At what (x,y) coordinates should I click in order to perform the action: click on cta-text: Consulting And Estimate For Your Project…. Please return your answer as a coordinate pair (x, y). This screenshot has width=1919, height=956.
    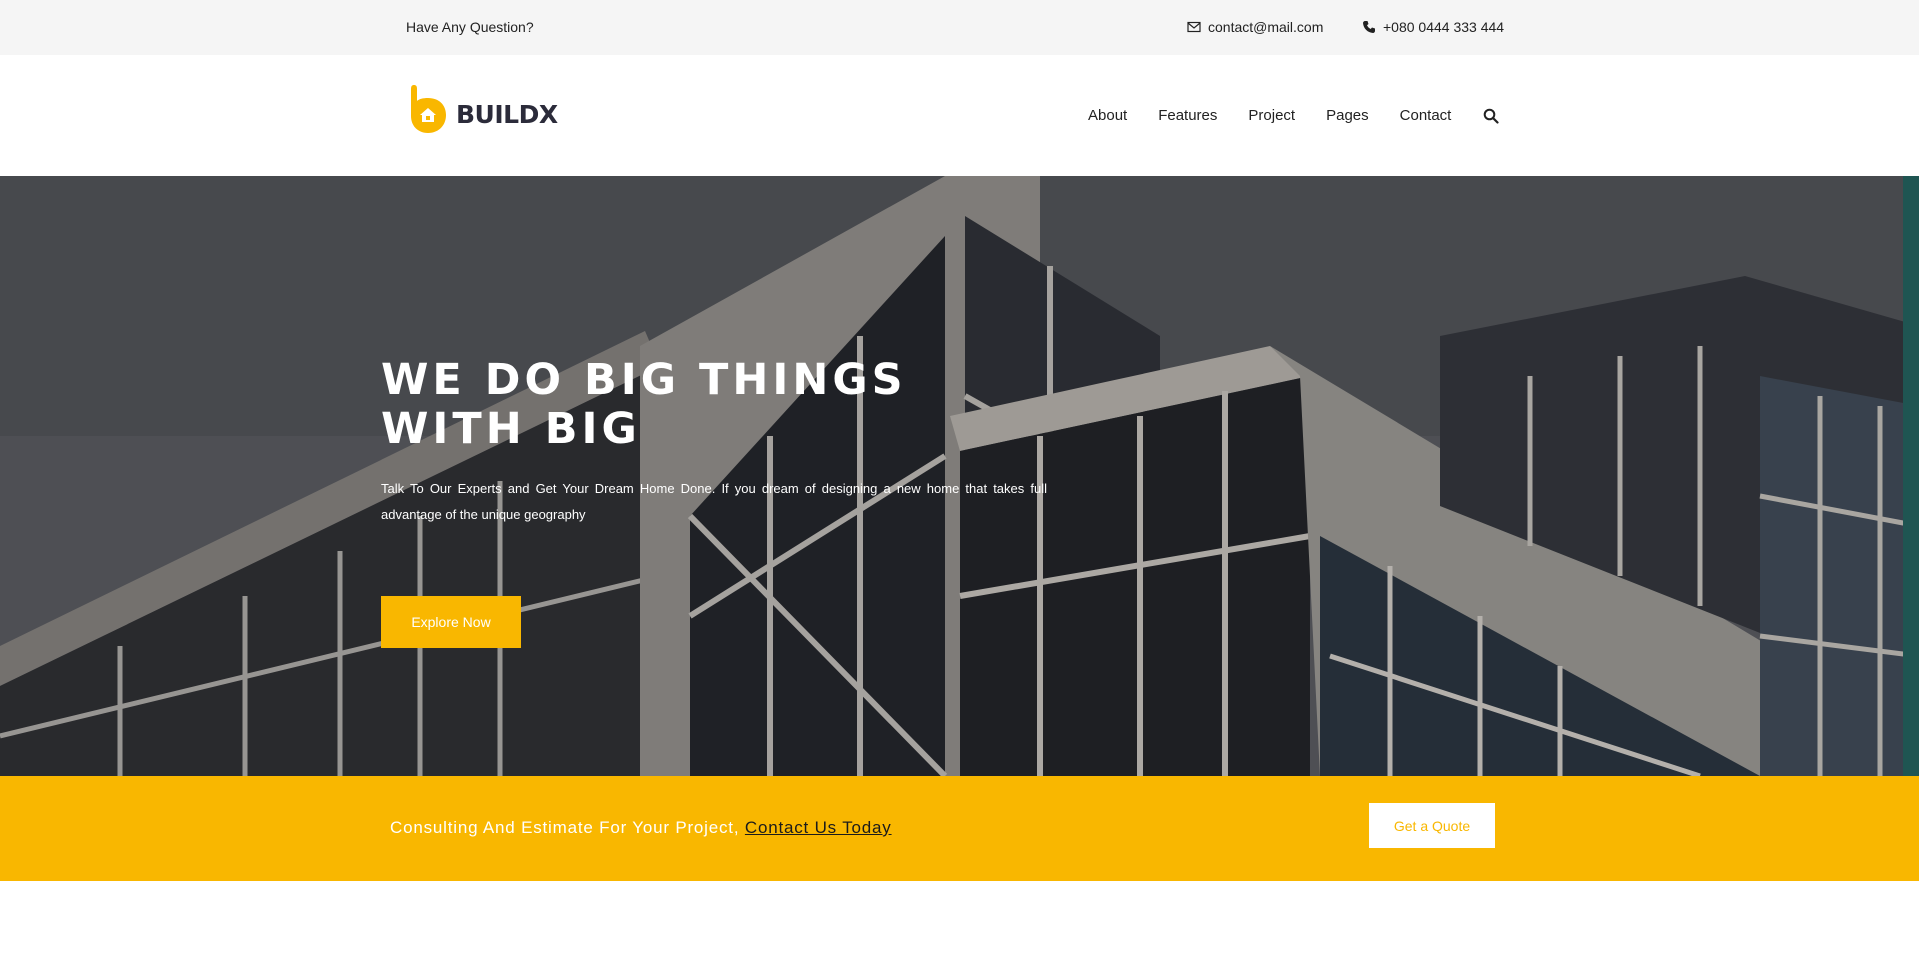
    Looking at the image, I should click on (641, 828).